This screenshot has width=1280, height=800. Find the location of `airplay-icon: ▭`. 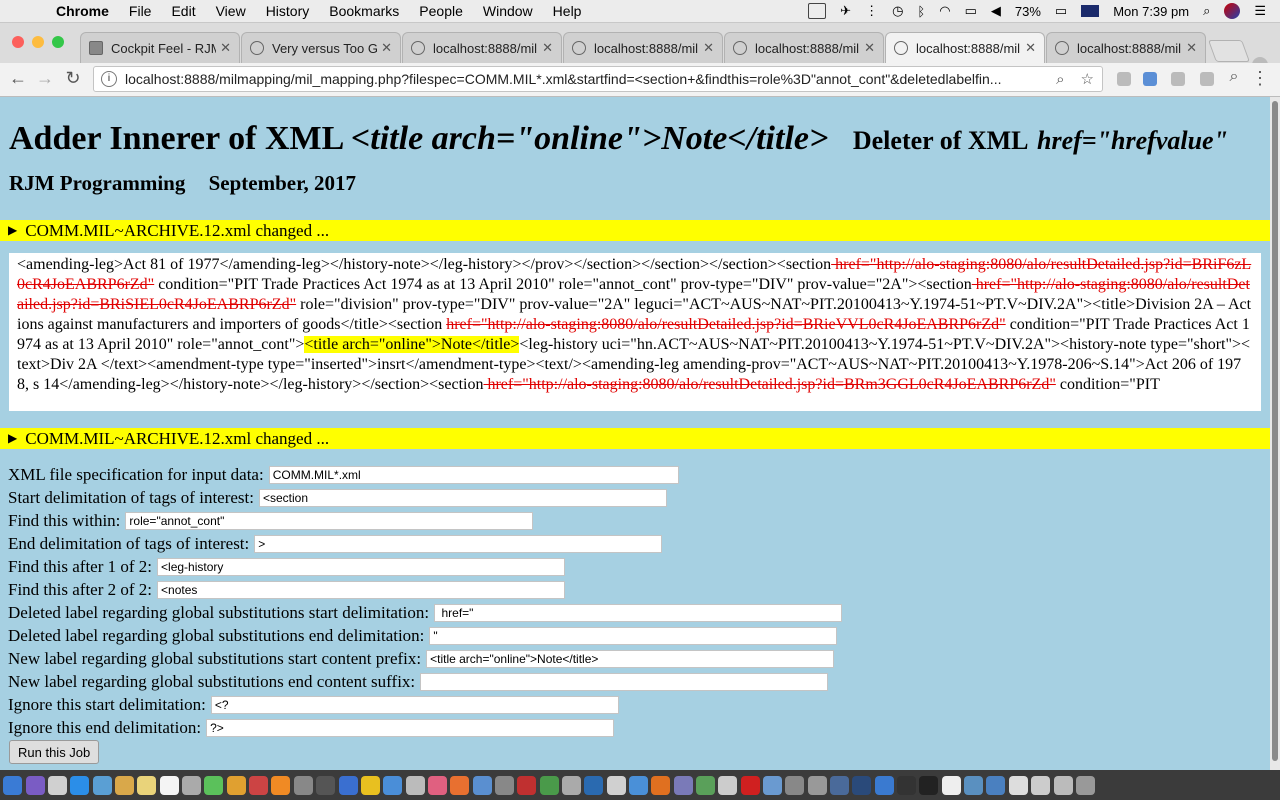

airplay-icon: ▭ is located at coordinates (971, 11).